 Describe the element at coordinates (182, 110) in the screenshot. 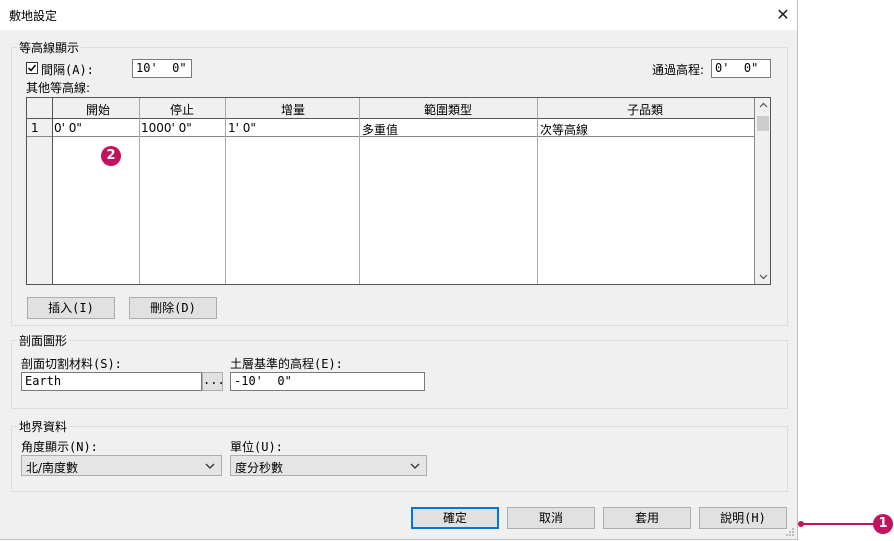

I see `column-header-stop: 停止` at that location.